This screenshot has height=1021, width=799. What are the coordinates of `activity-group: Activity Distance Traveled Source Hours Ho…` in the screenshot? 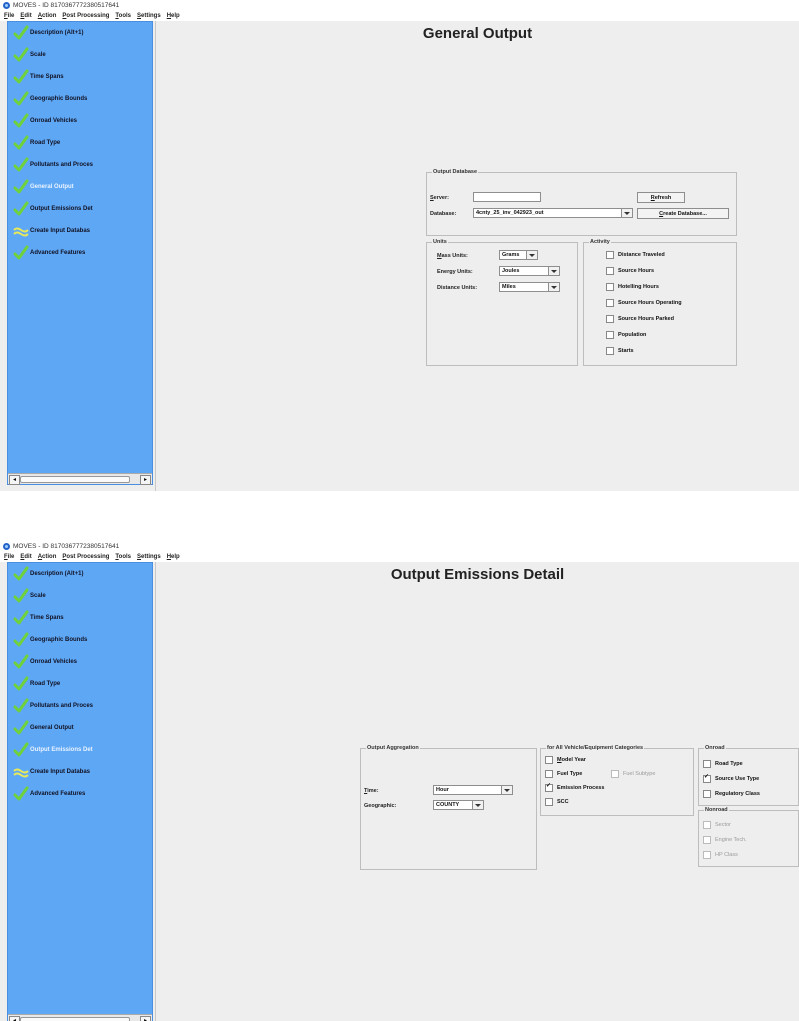 It's located at (660, 302).